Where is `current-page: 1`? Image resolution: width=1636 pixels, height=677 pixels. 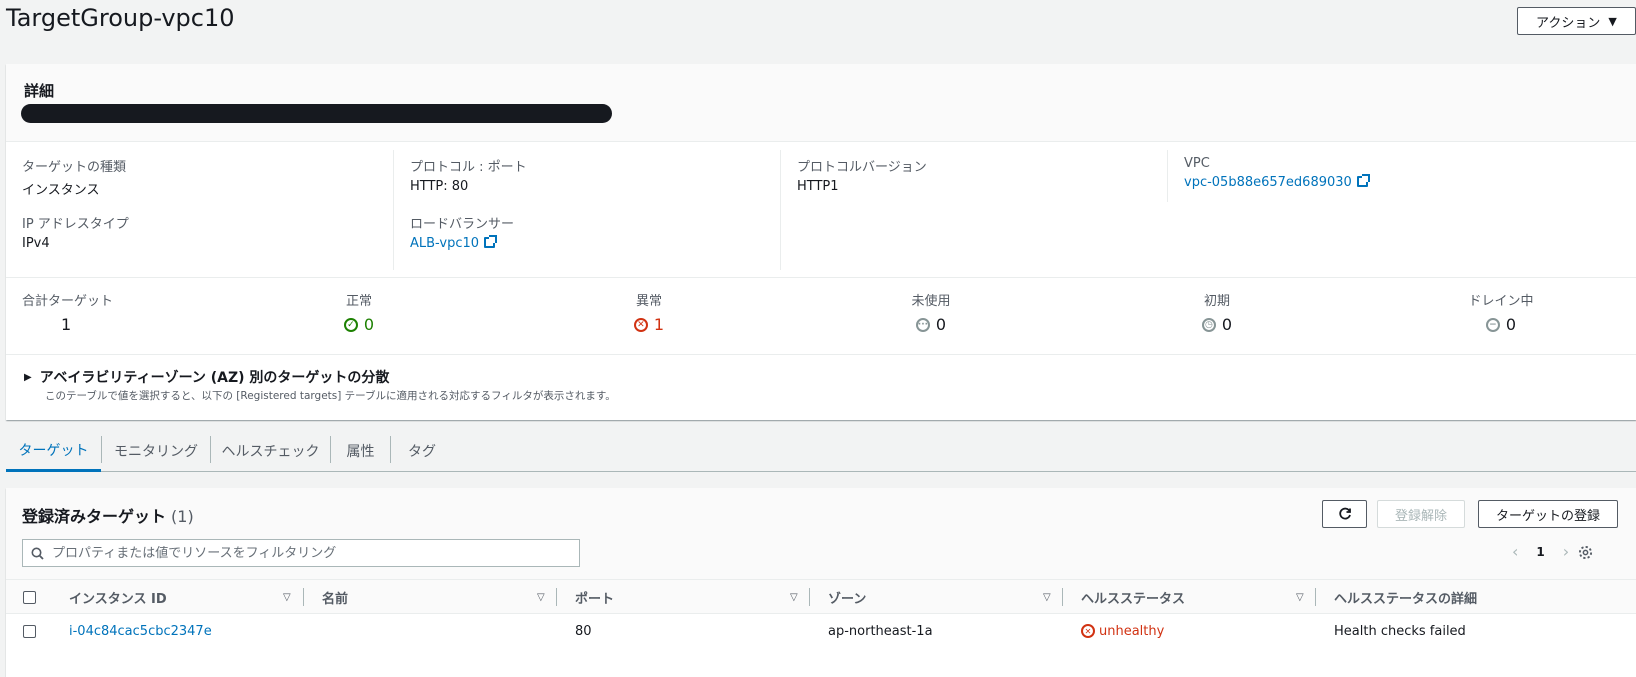 current-page: 1 is located at coordinates (1540, 552).